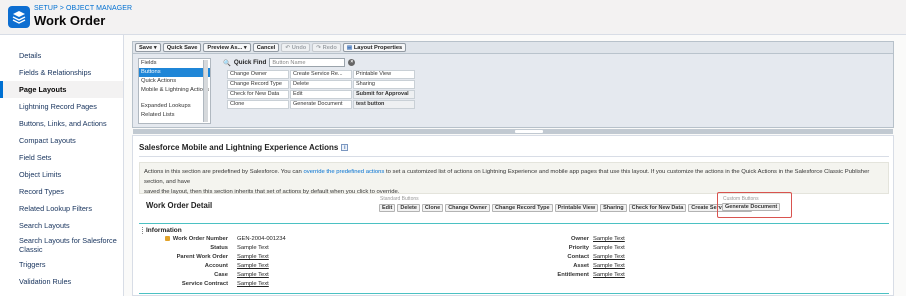  I want to click on palette-item-expanded-lookups: Expanded Lookups, so click(174, 106).